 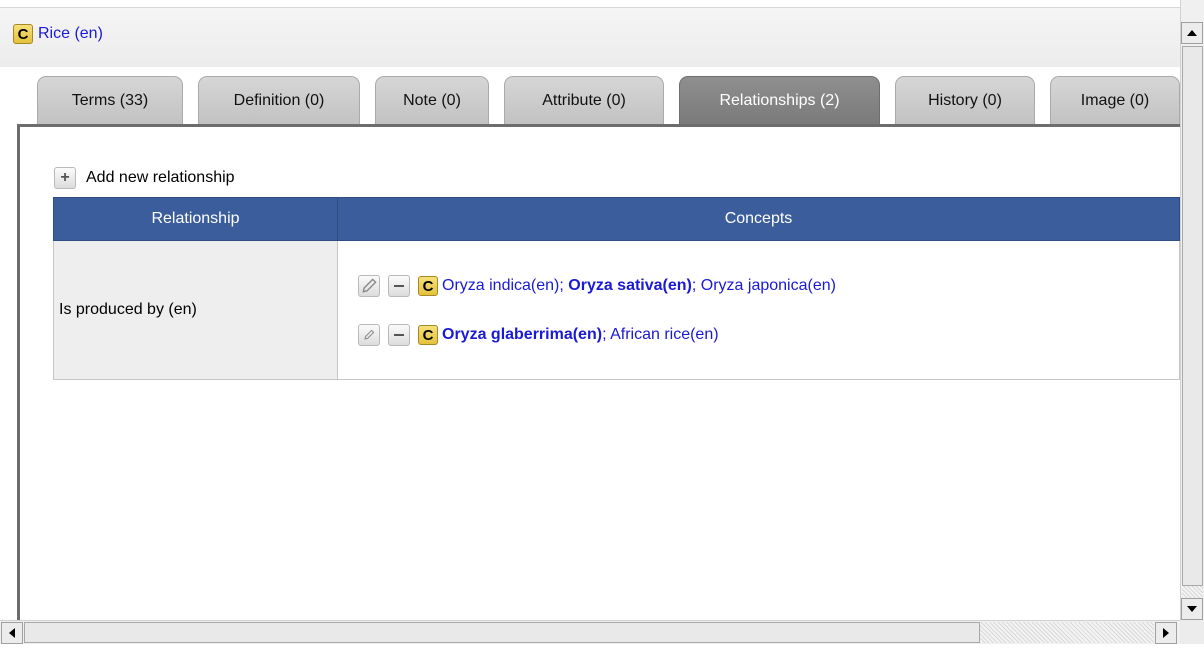 I want to click on concept-link: Oryza indica(en), so click(x=500, y=285).